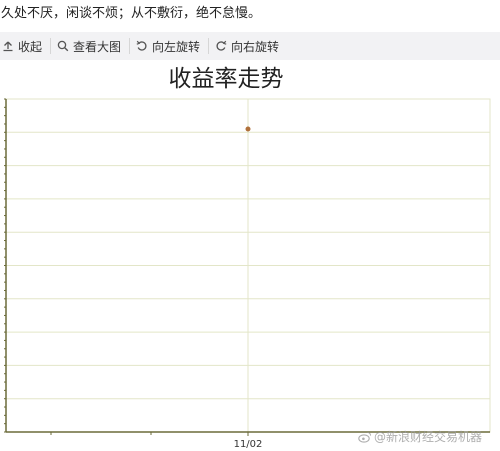  Describe the element at coordinates (97, 46) in the screenshot. I see `view-large-label: 查看大图` at that location.